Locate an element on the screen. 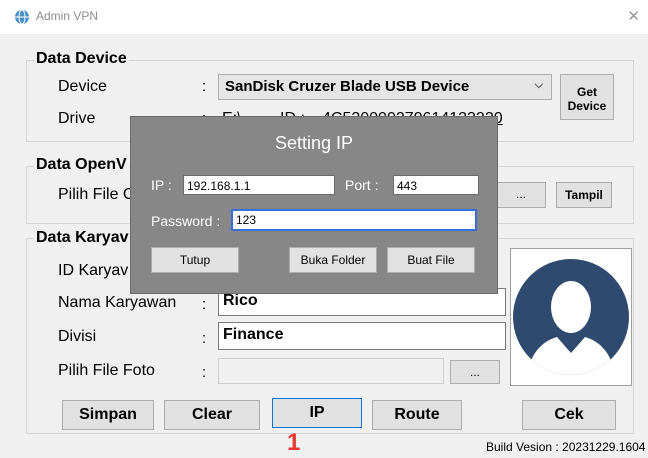 The height and width of the screenshot is (458, 648). build-version: Build Vesion : 20231229.1604 is located at coordinates (566, 447).